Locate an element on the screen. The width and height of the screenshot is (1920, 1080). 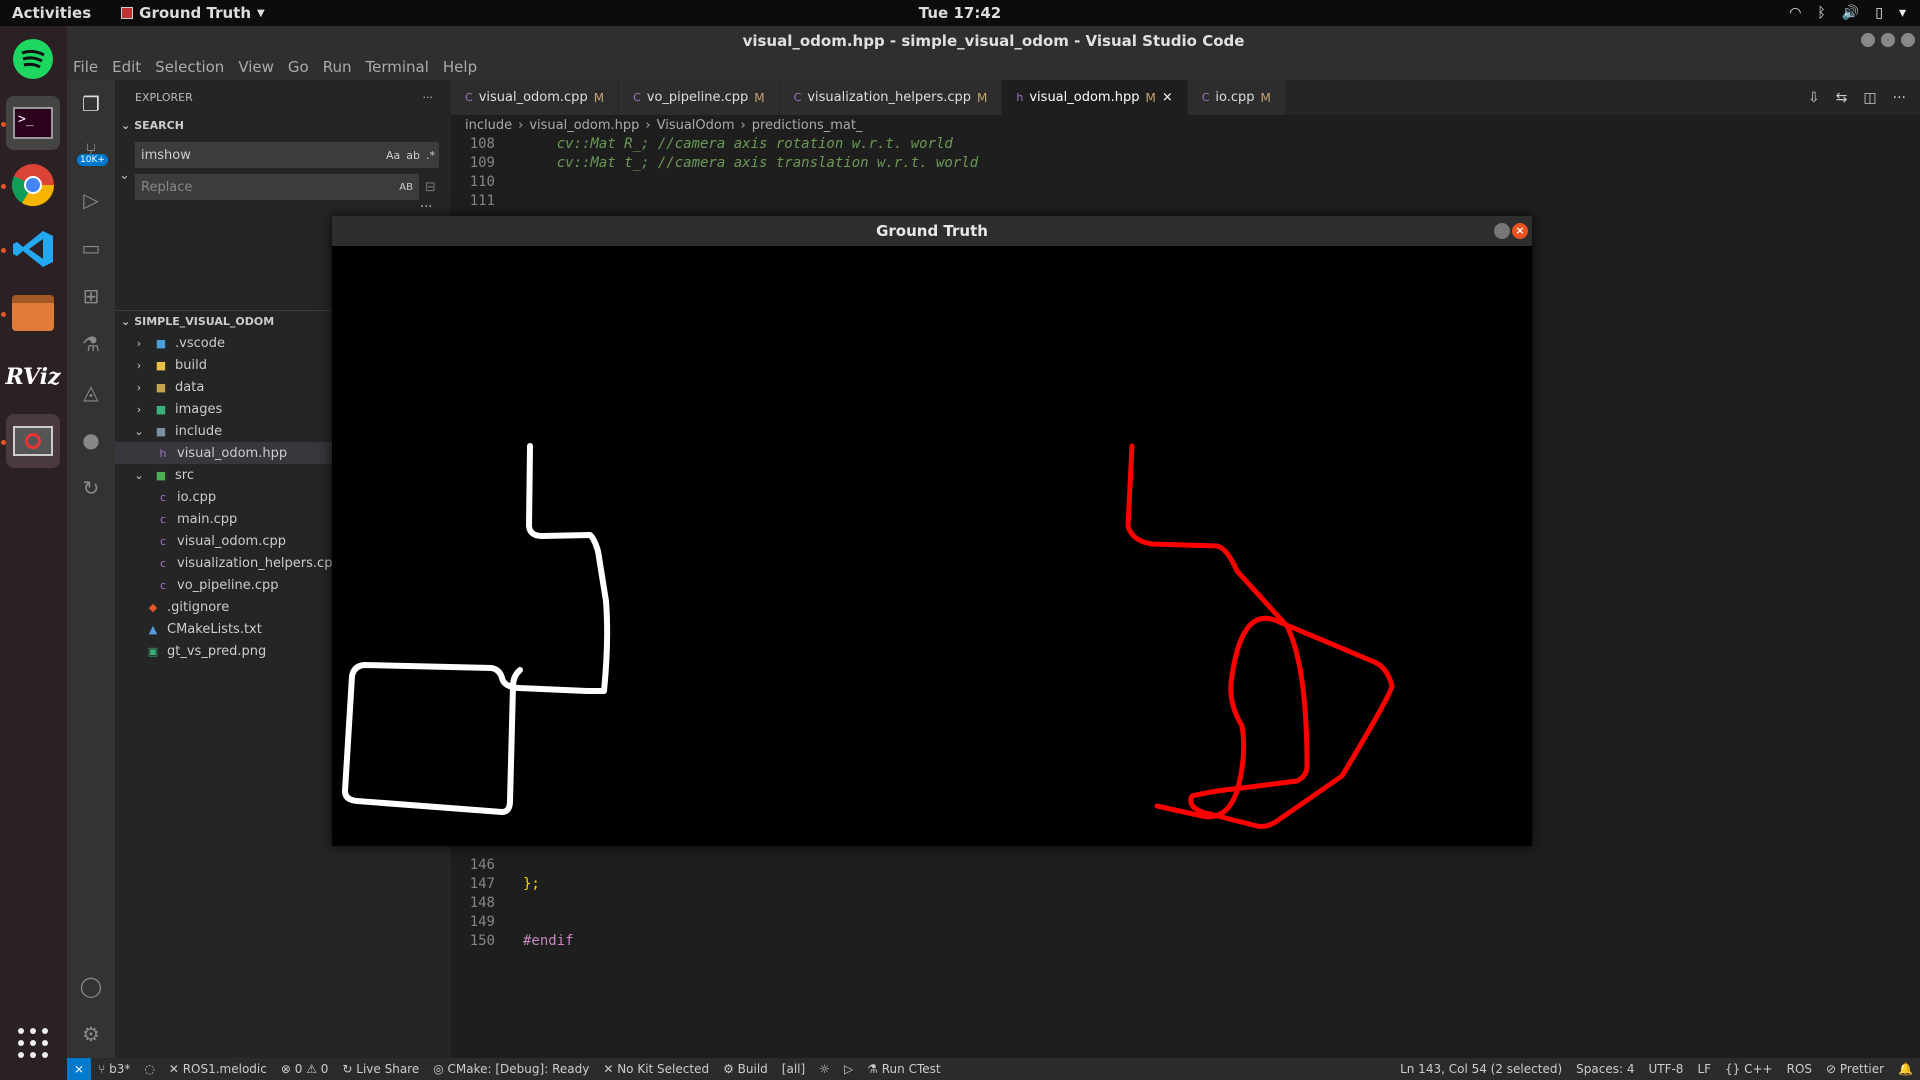
clock: Tue 17:42 is located at coordinates (960, 13).